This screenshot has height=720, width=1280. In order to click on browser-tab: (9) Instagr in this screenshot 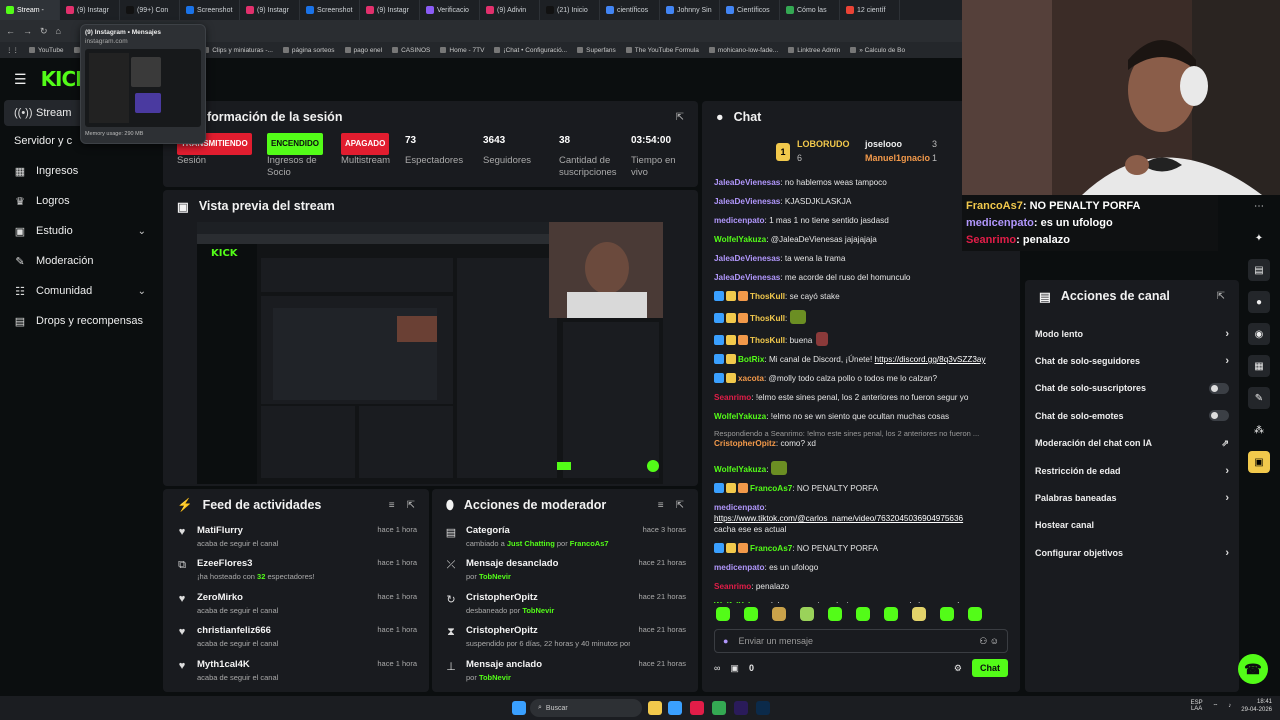, I will do `click(270, 10)`.